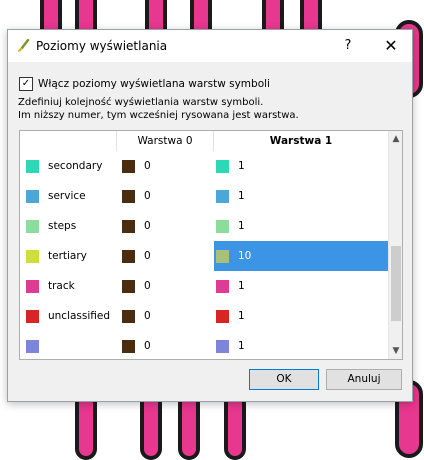 The height and width of the screenshot is (460, 424). I want to click on table-row: steps 0 1, so click(204, 226).